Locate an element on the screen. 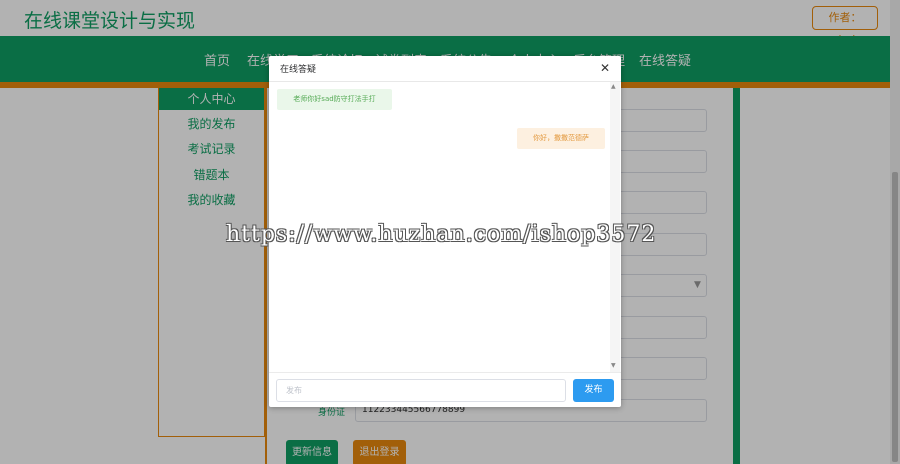 The image size is (900, 464). dialog-title: 在线答疑 is located at coordinates (298, 70).